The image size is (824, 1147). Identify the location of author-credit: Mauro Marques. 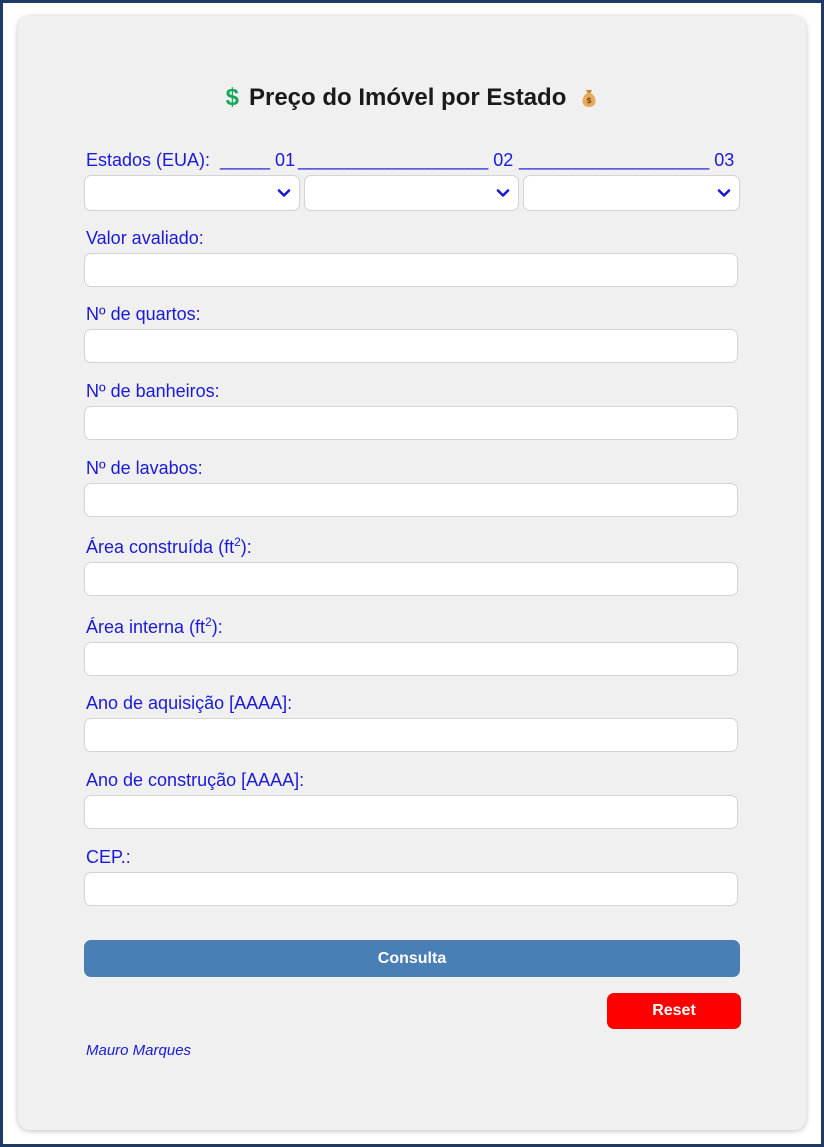
(139, 1050).